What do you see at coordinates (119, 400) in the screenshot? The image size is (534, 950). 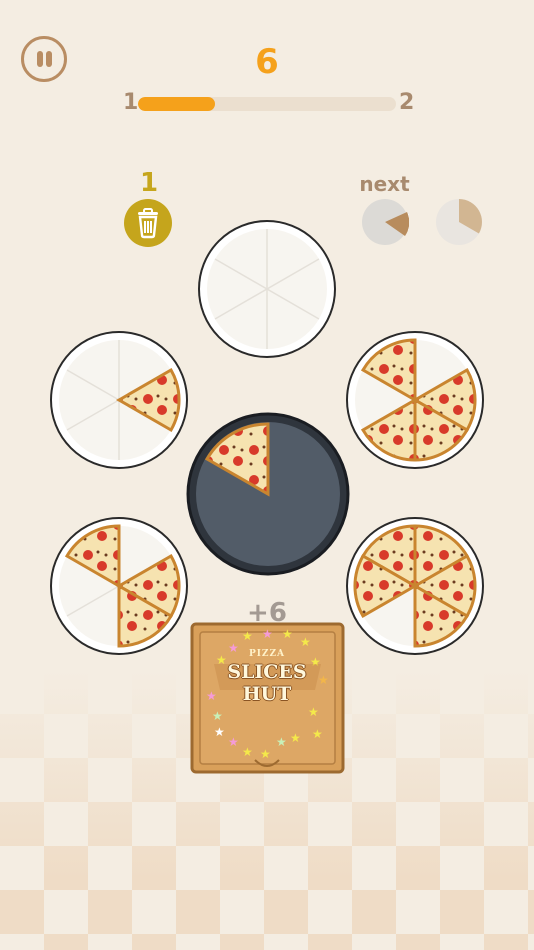 I see `plate-left` at bounding box center [119, 400].